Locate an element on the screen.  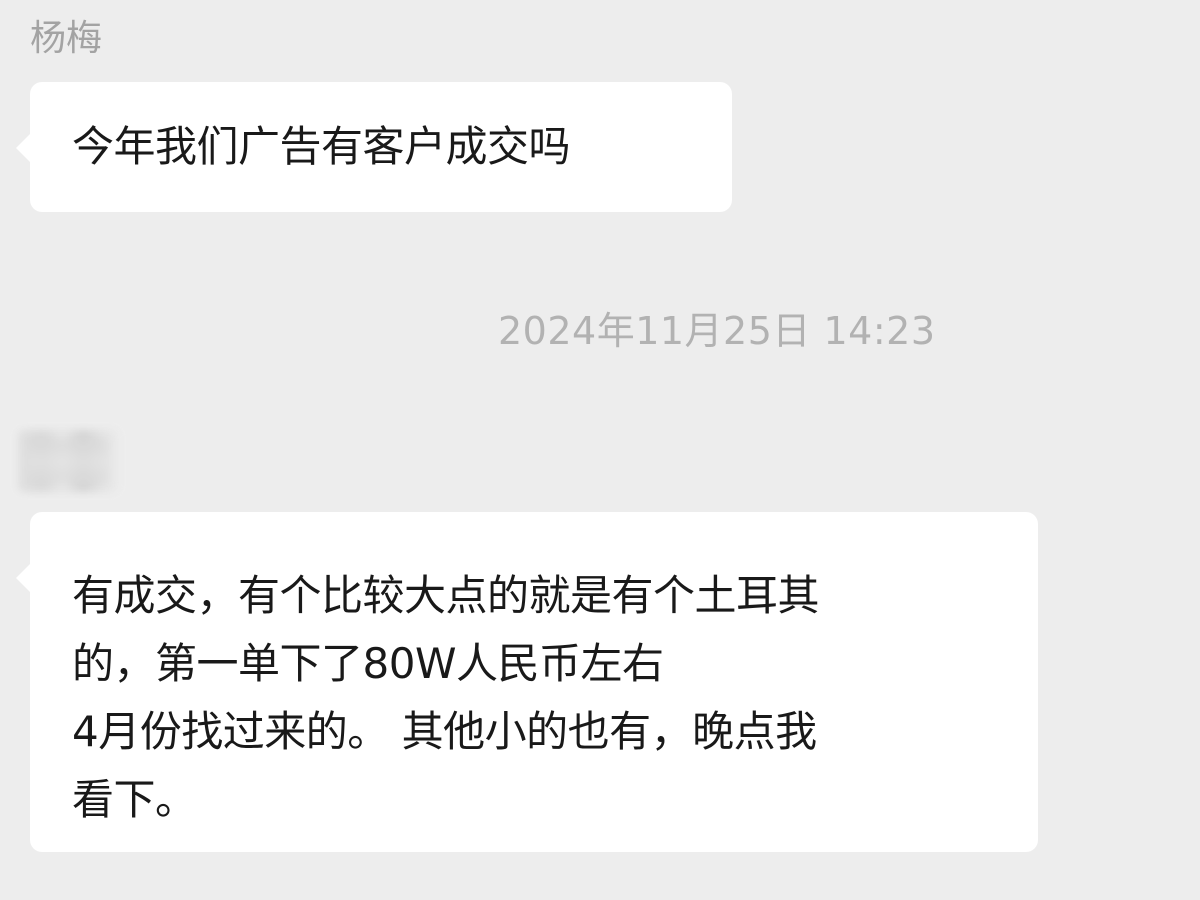
message-line: 的，第一单下了80W人民币左右 is located at coordinates (368, 663).